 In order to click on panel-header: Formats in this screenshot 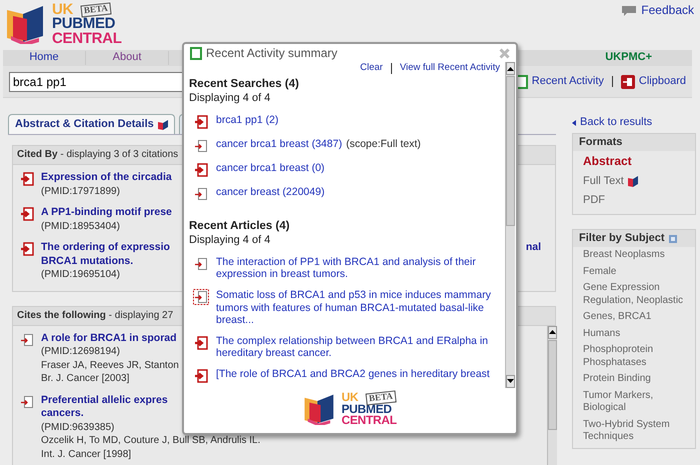, I will do `click(634, 143)`.